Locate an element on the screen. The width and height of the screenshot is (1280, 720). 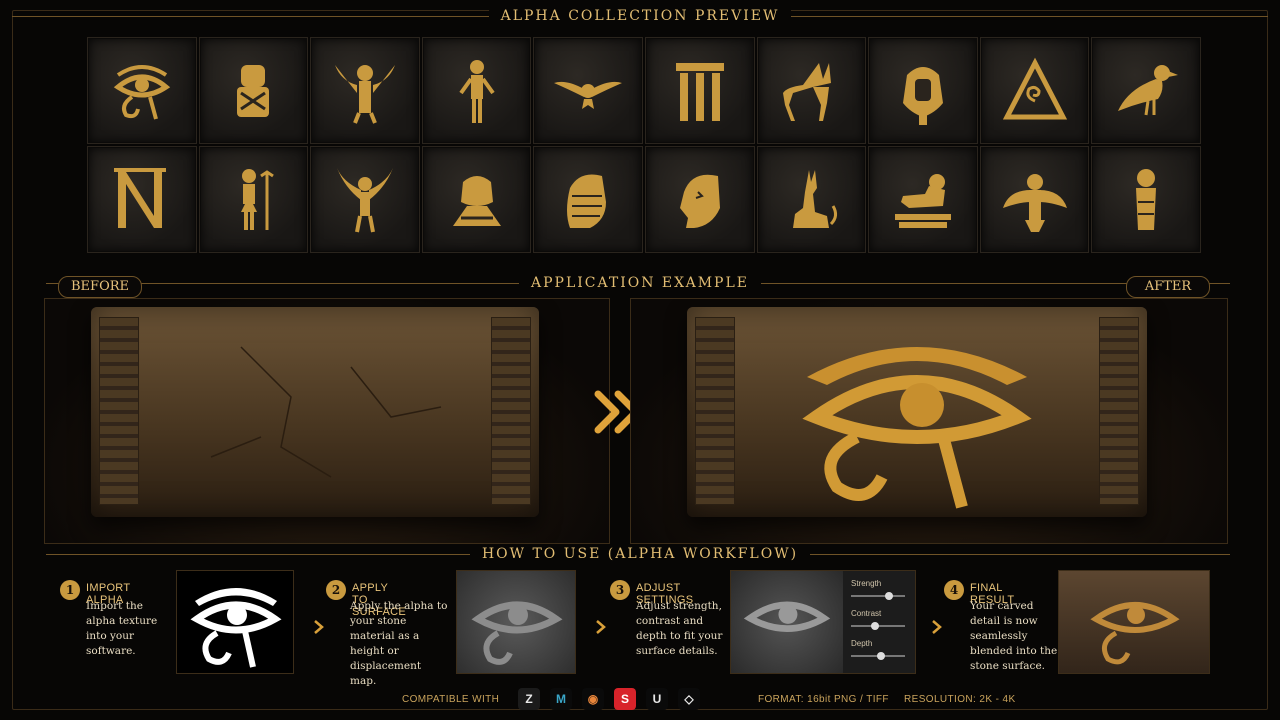
winged-goddess-icon is located at coordinates (364, 199).